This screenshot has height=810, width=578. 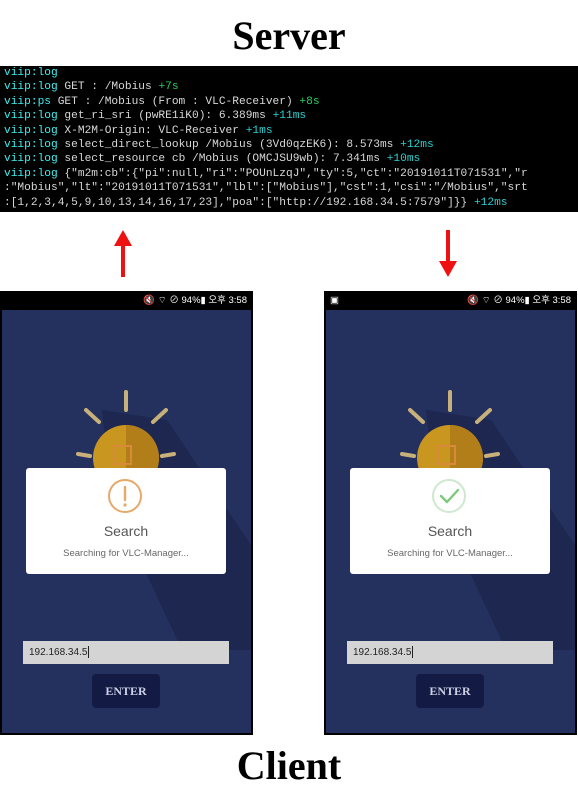 What do you see at coordinates (108, 87) in the screenshot?
I see `log-text: GET : /Mobius` at bounding box center [108, 87].